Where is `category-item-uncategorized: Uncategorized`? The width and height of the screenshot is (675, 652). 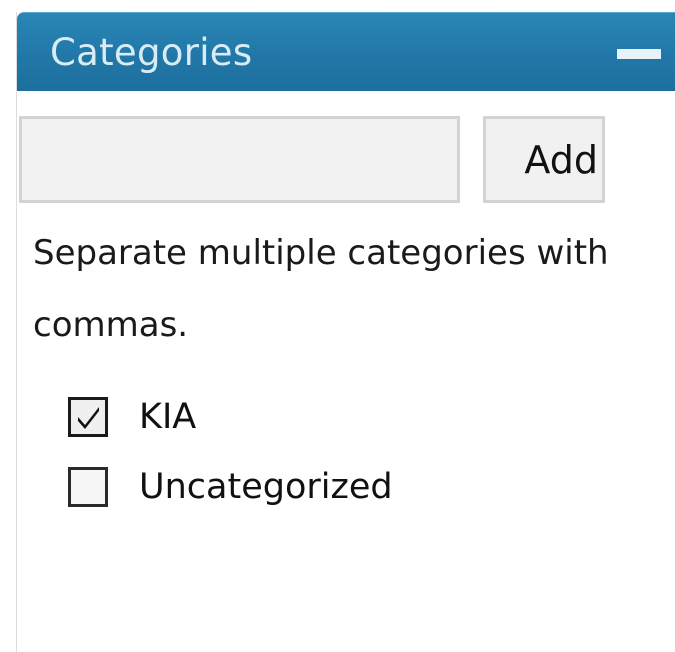 category-item-uncategorized: Uncategorized is located at coordinates (230, 487).